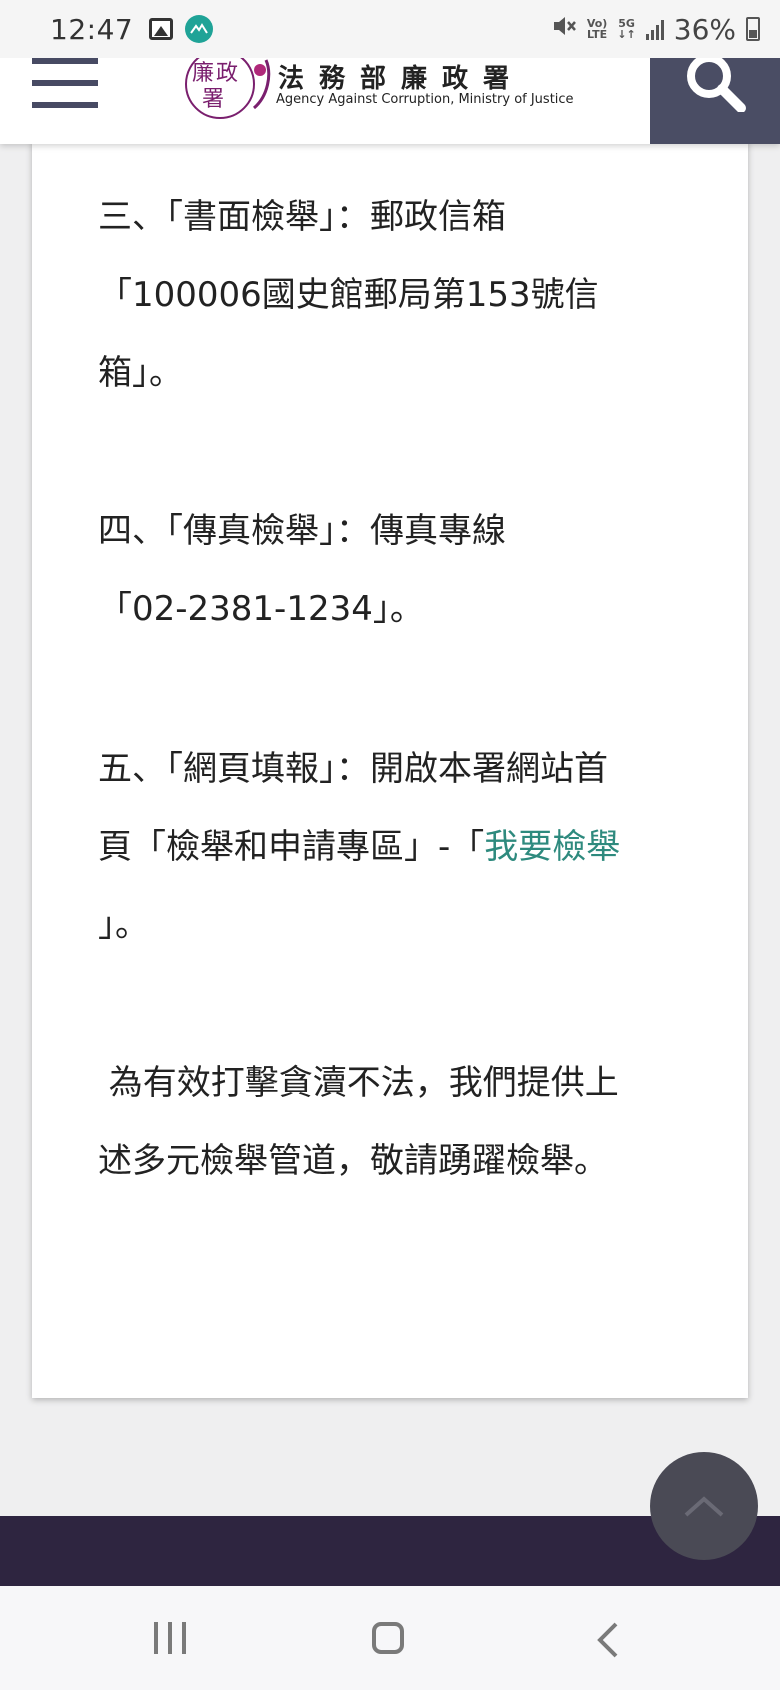  What do you see at coordinates (358, 1083) in the screenshot?
I see `text-line: 為有效打擊貪瀆不法，我們提供上` at bounding box center [358, 1083].